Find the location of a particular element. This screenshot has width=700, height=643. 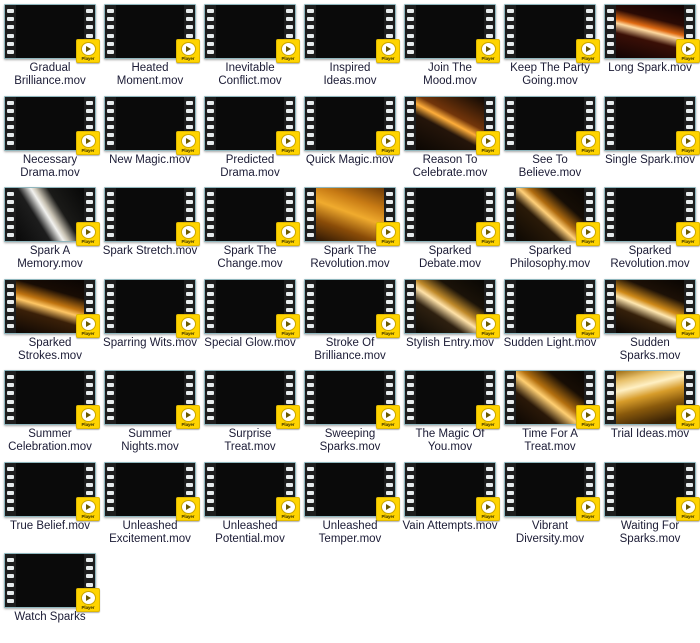

video-file-item: Player Single Spark.mov is located at coordinates (650, 138).